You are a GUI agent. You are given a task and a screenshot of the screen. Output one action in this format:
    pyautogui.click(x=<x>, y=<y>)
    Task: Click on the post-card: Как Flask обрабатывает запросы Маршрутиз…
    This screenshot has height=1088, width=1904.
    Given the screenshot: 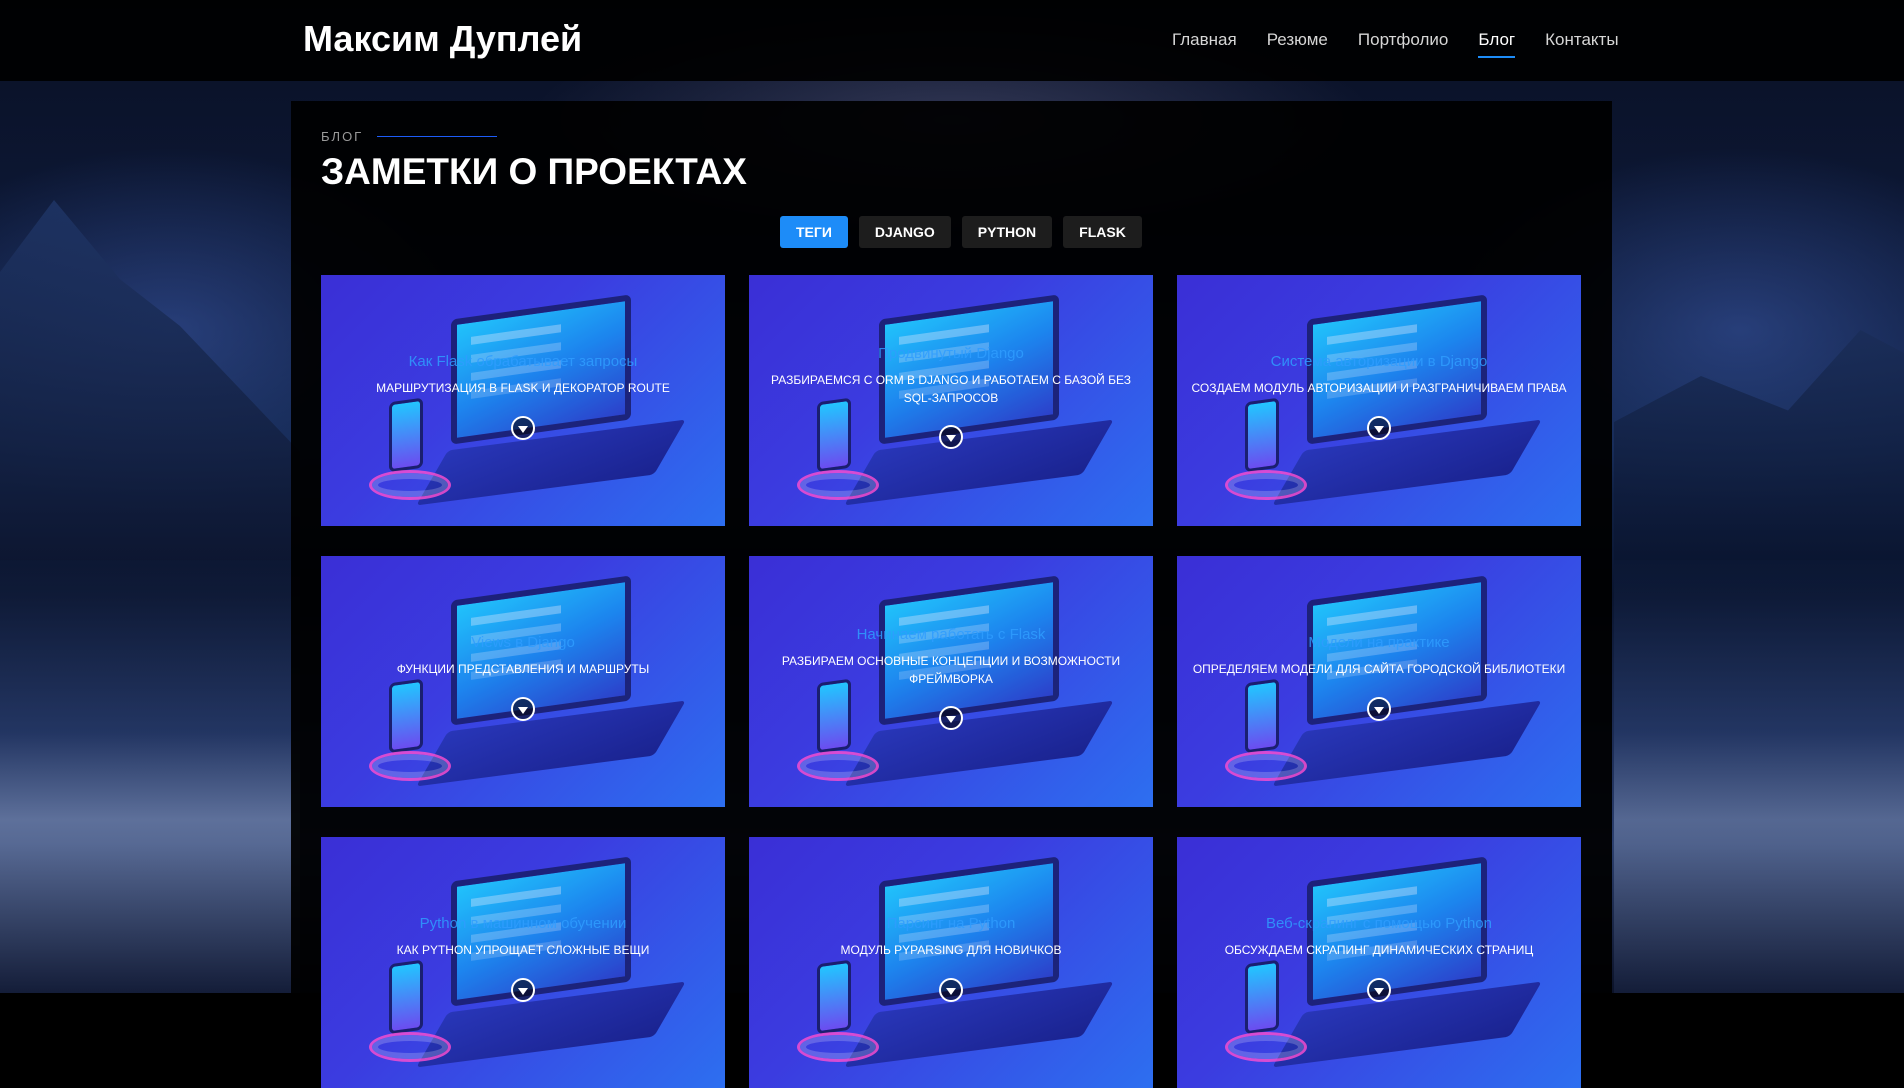 What is the action you would take?
    pyautogui.click(x=523, y=400)
    